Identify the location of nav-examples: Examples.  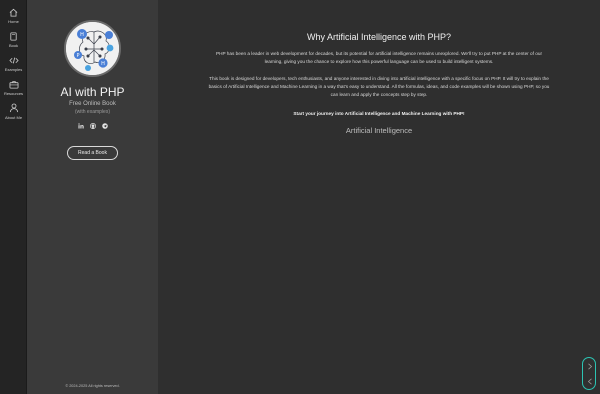
(13, 64).